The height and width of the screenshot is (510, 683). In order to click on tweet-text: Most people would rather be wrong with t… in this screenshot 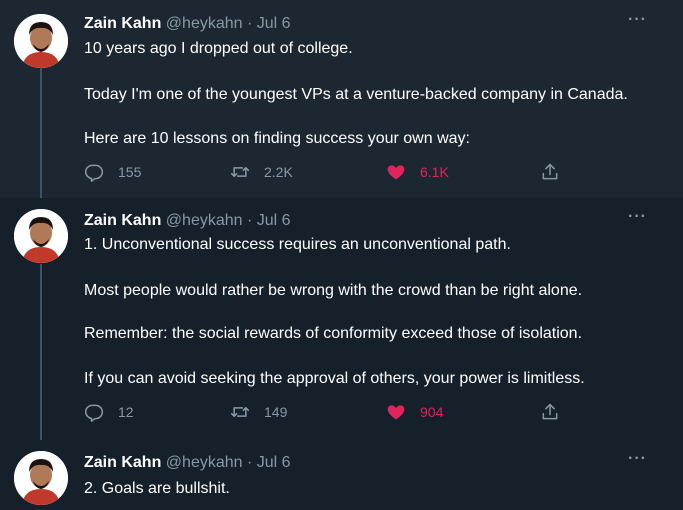, I will do `click(333, 290)`.